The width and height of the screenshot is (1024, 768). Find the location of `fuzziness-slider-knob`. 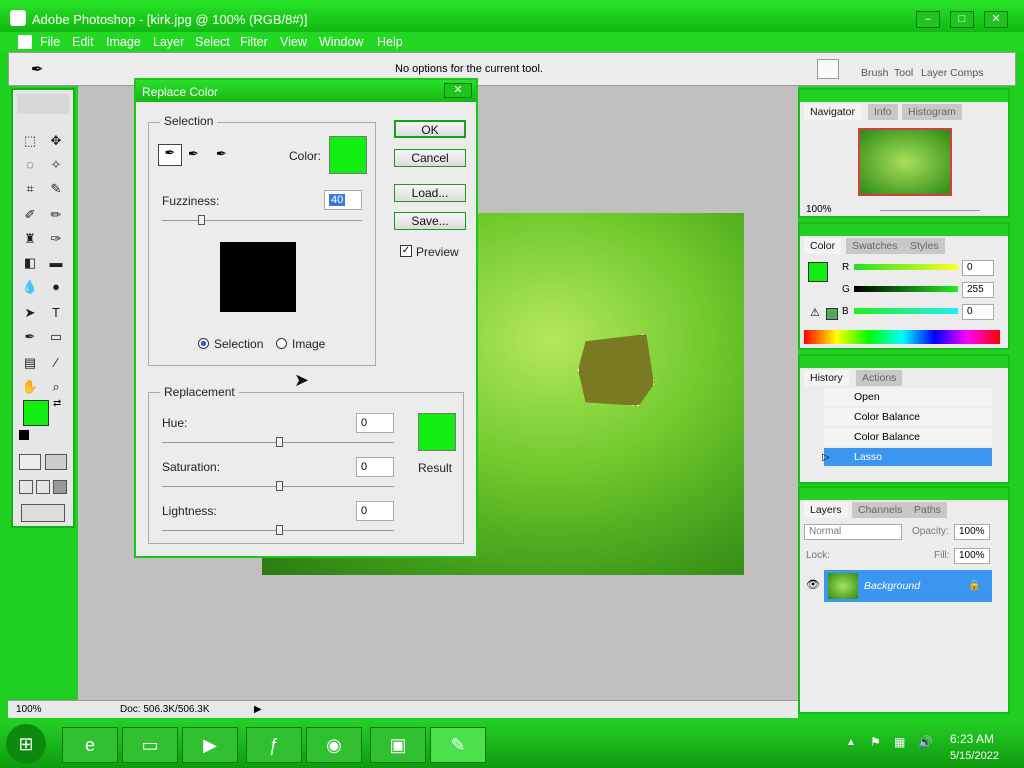

fuzziness-slider-knob is located at coordinates (201, 220).